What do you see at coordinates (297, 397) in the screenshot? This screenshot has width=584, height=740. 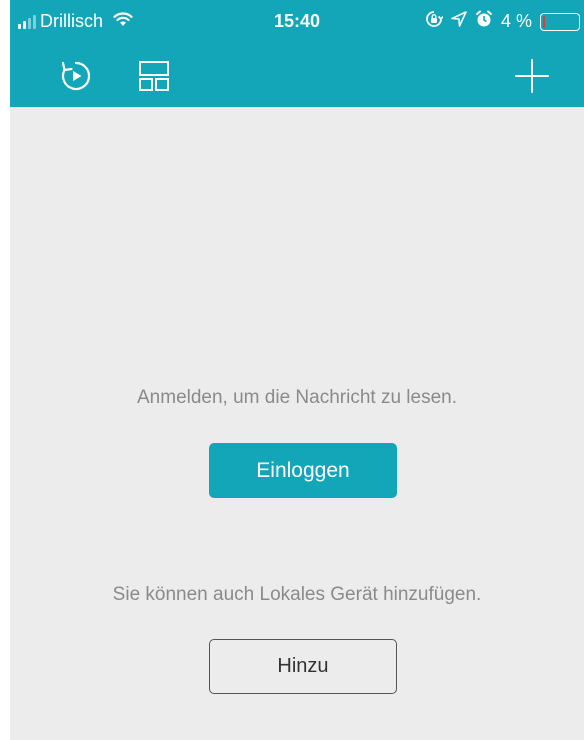 I see `login-prompt: Anmelden, um die Nachricht zu lesen.` at bounding box center [297, 397].